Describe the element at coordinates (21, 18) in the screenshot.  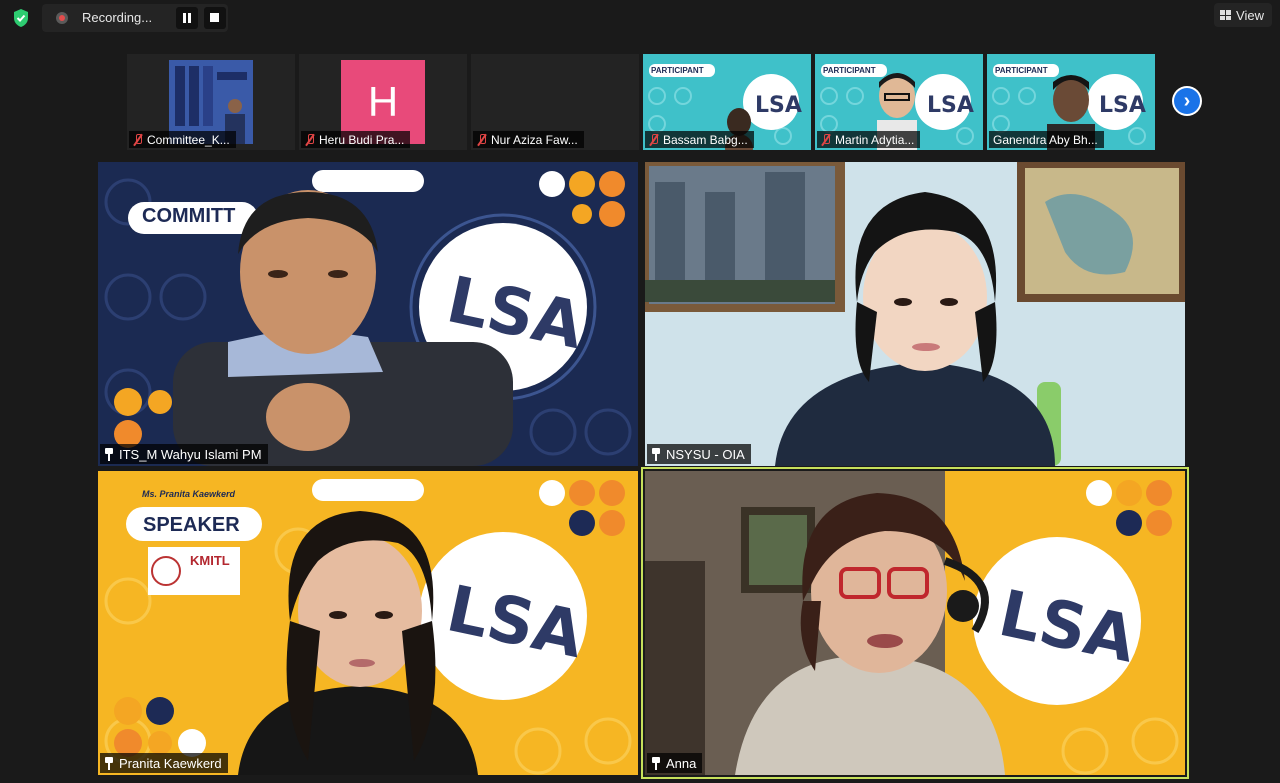
I see `security-shield-icon` at that location.